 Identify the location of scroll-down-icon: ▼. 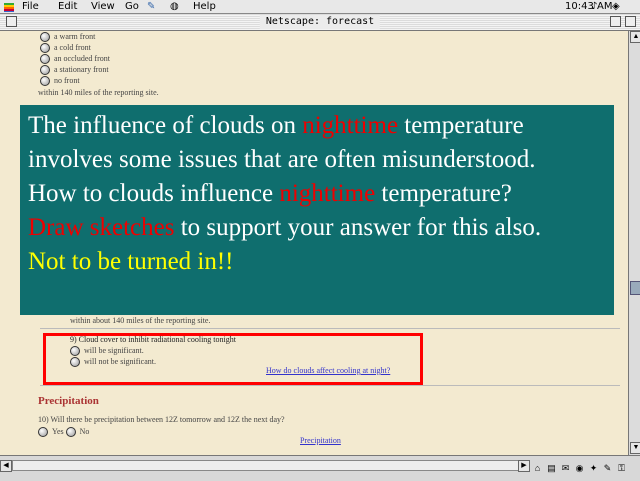
(635, 448).